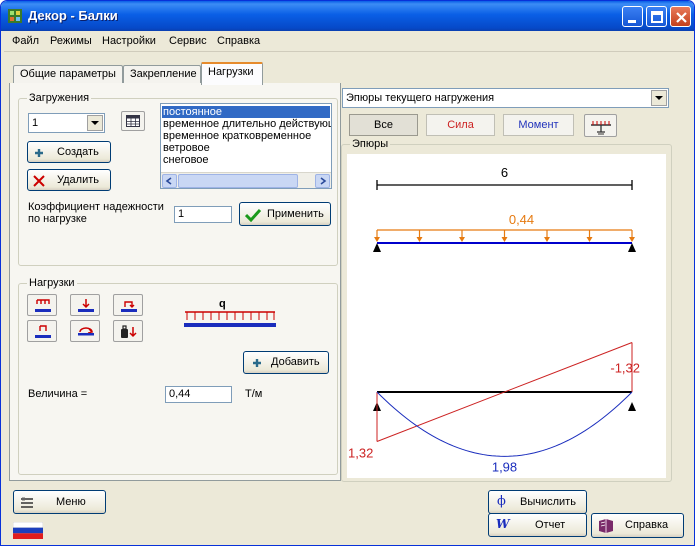 The image size is (695, 546). I want to click on load-case-number-combo: 1, so click(66, 123).